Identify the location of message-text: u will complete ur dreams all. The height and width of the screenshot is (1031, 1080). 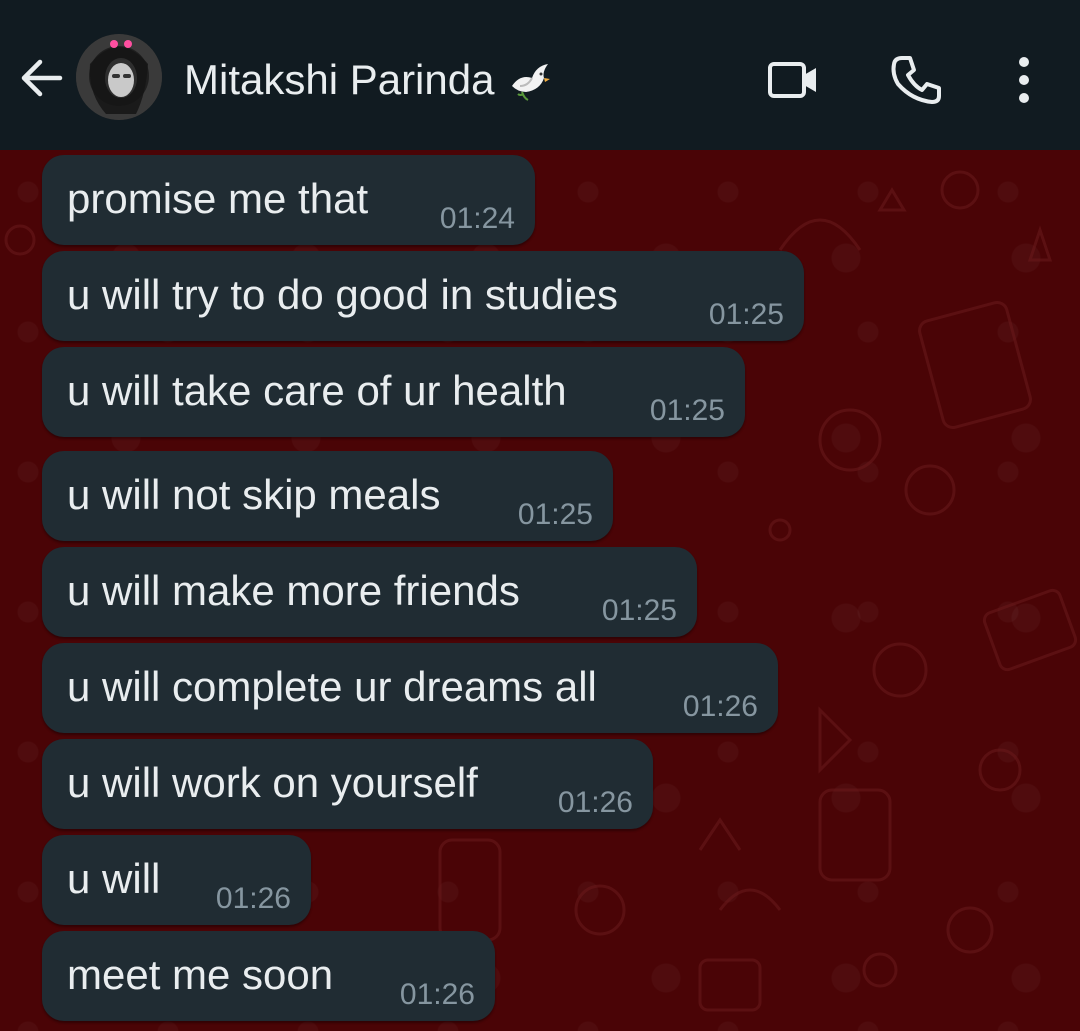
(332, 686).